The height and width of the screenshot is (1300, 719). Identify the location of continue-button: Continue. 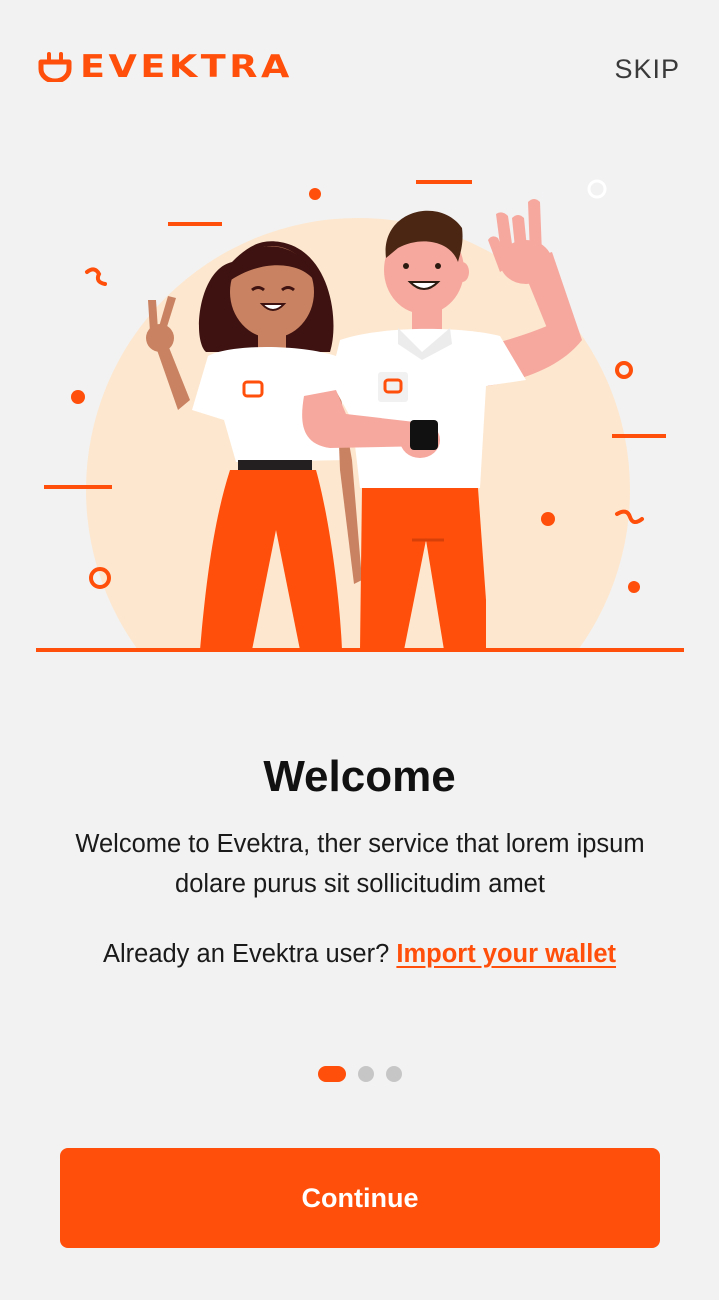
(360, 1198).